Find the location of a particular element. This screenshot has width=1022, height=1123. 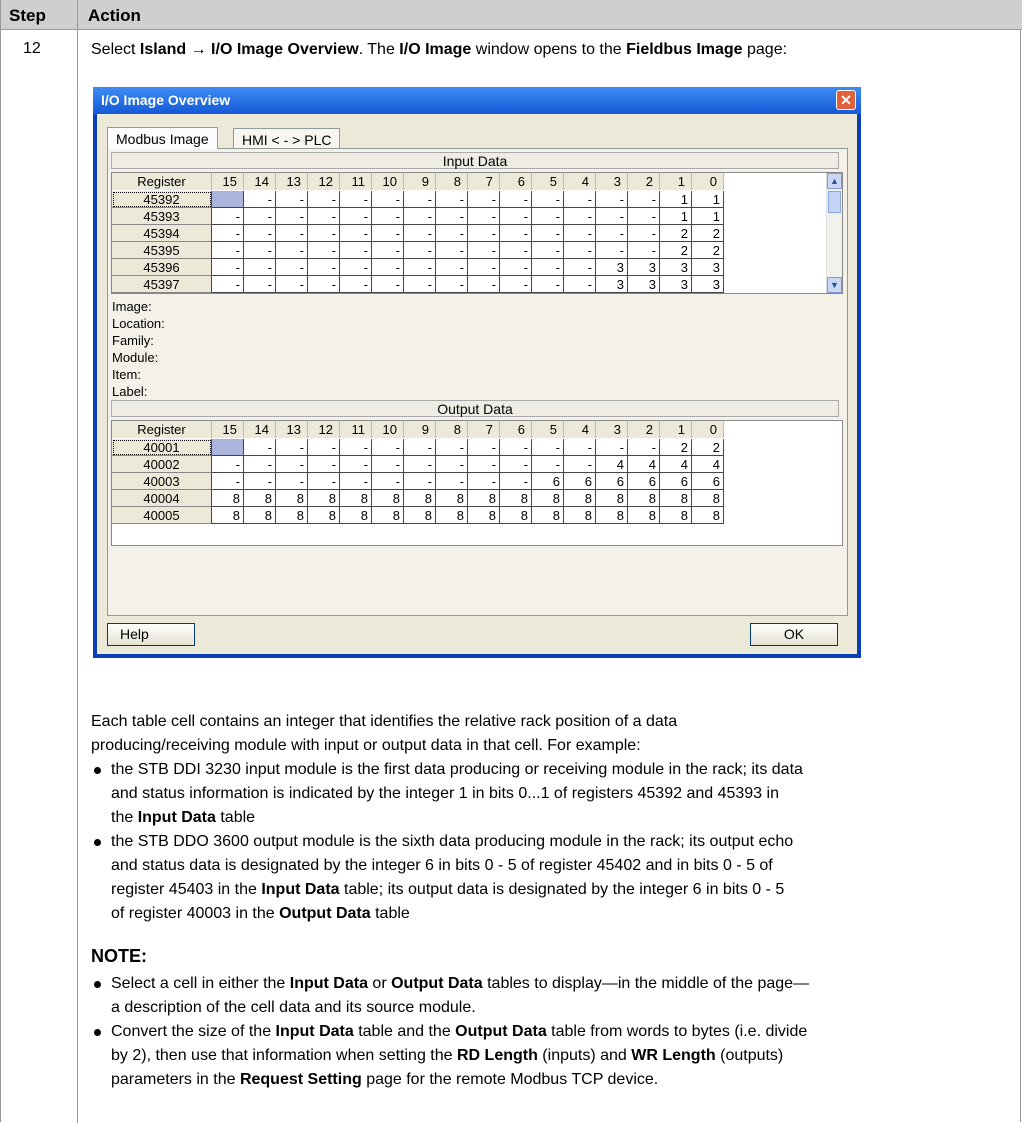

register-cell: 40005 is located at coordinates (162, 515).